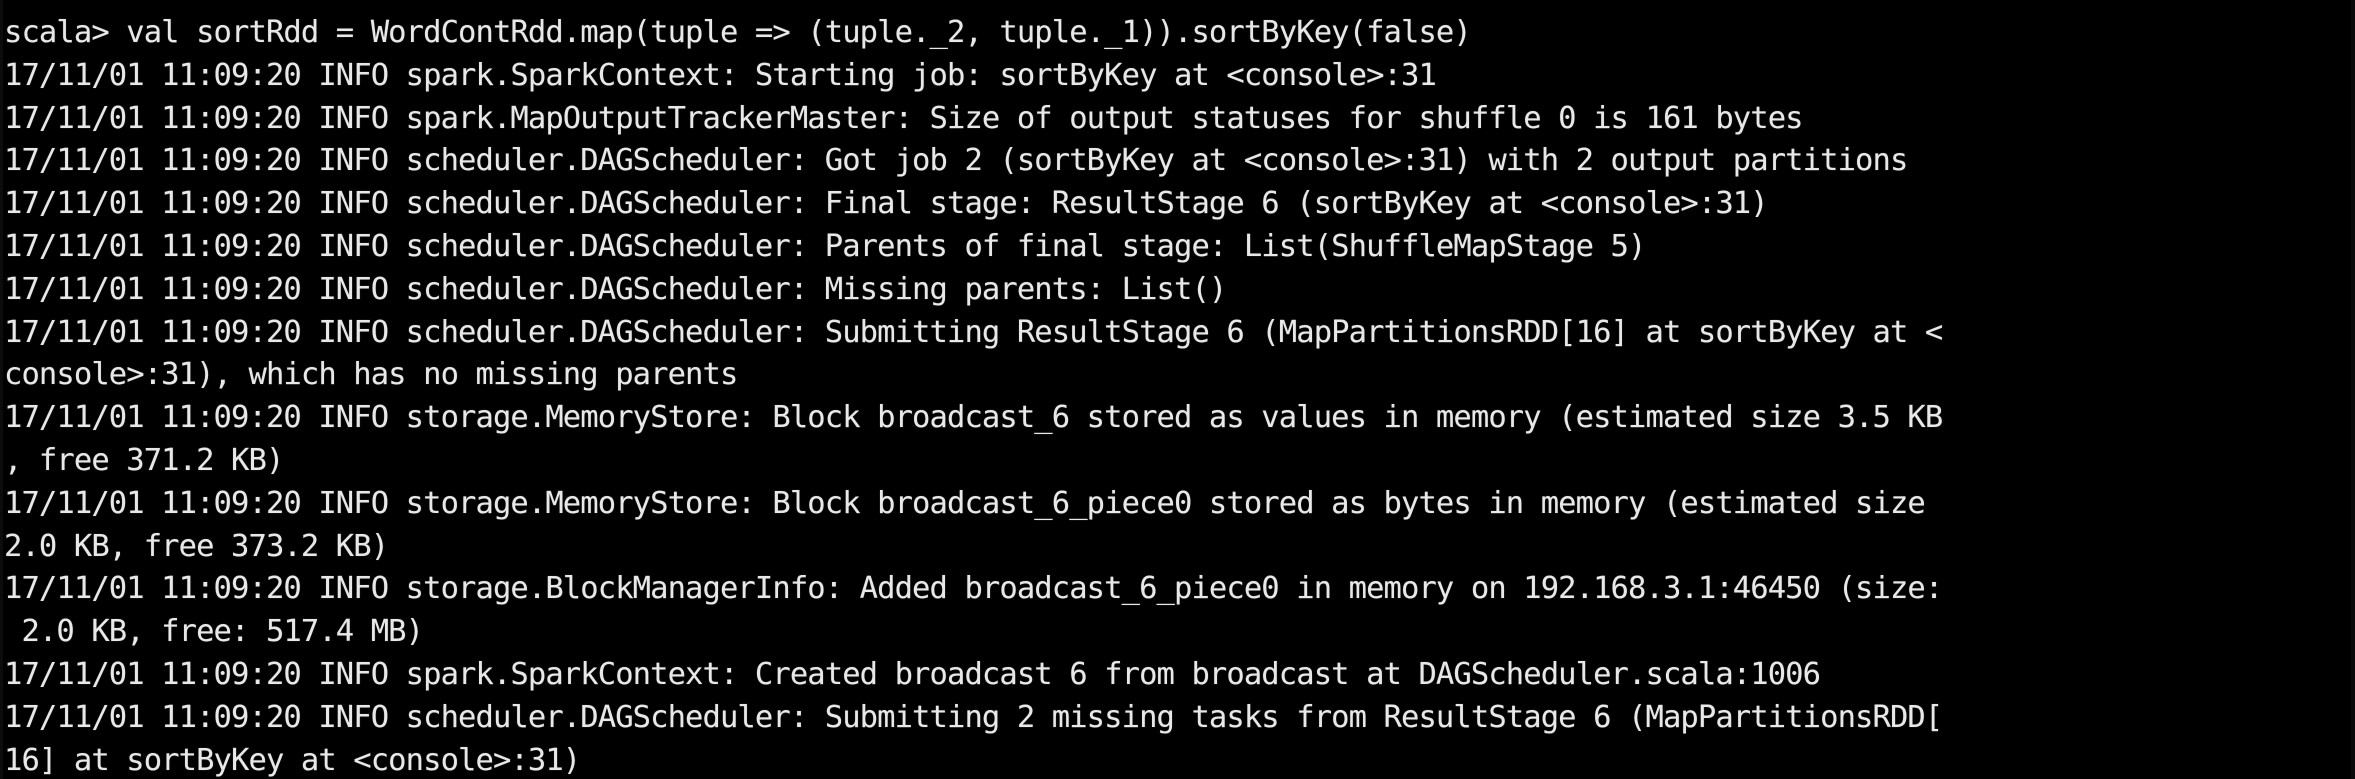 This screenshot has height=779, width=2355. I want to click on terminal-right-edge, so click(2353, 389).